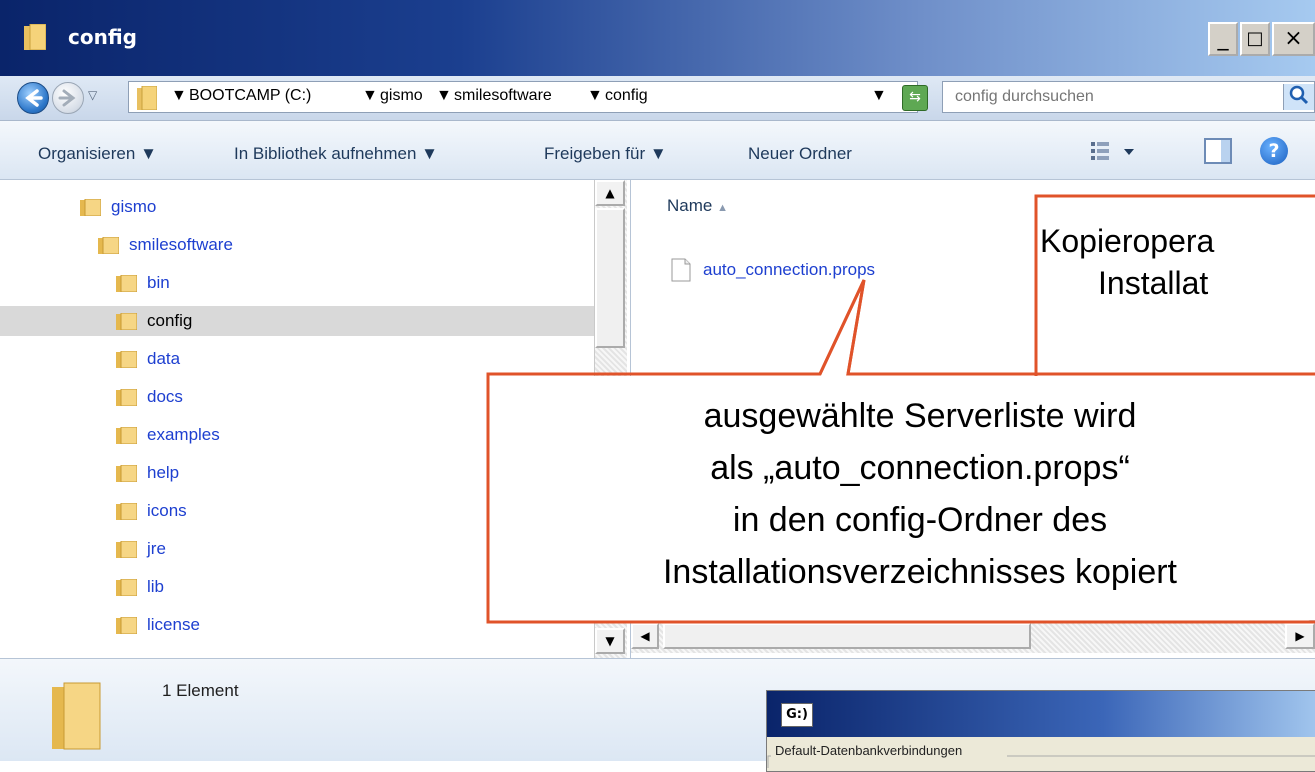  Describe the element at coordinates (1218, 151) in the screenshot. I see `preview-pane-button` at that location.